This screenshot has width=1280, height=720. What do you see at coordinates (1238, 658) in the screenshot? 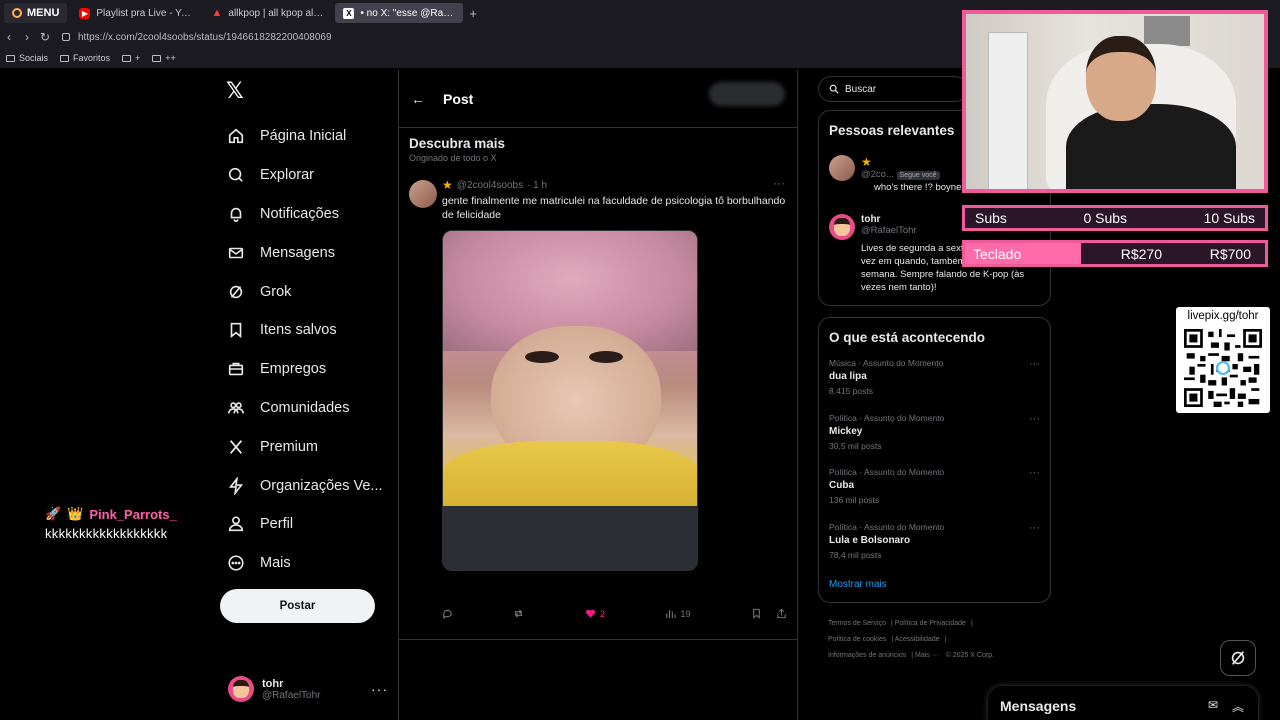
I see `grok-button` at bounding box center [1238, 658].